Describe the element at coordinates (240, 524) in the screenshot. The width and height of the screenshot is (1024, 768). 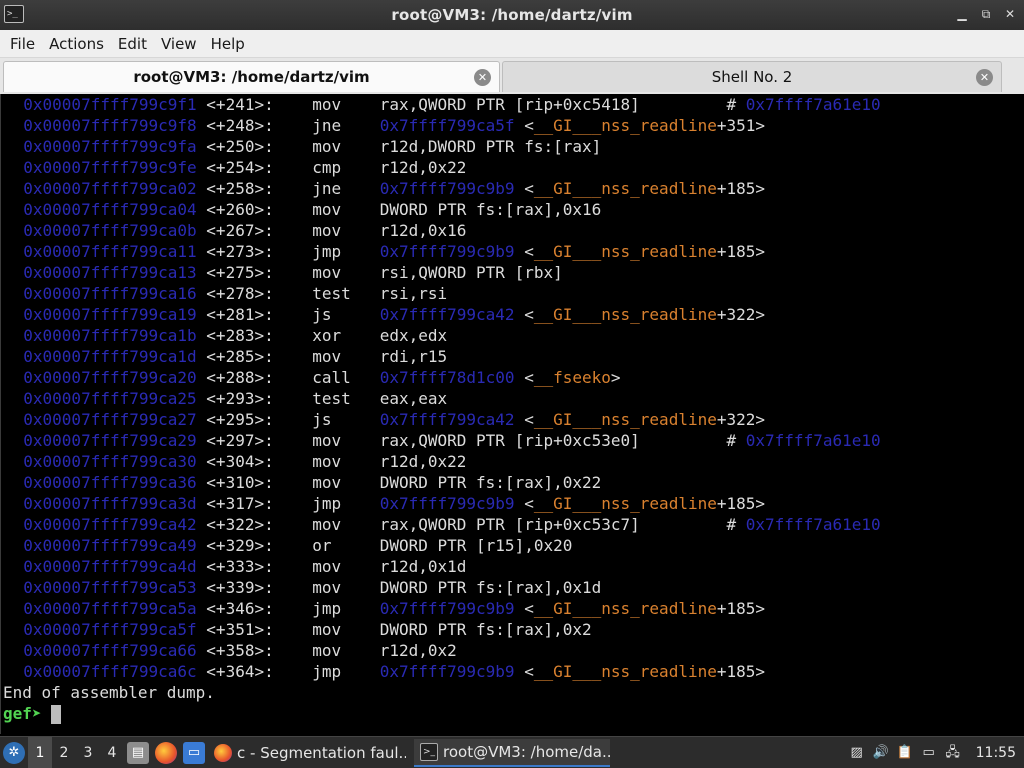
I see `asm-offset: <+322>:` at that location.